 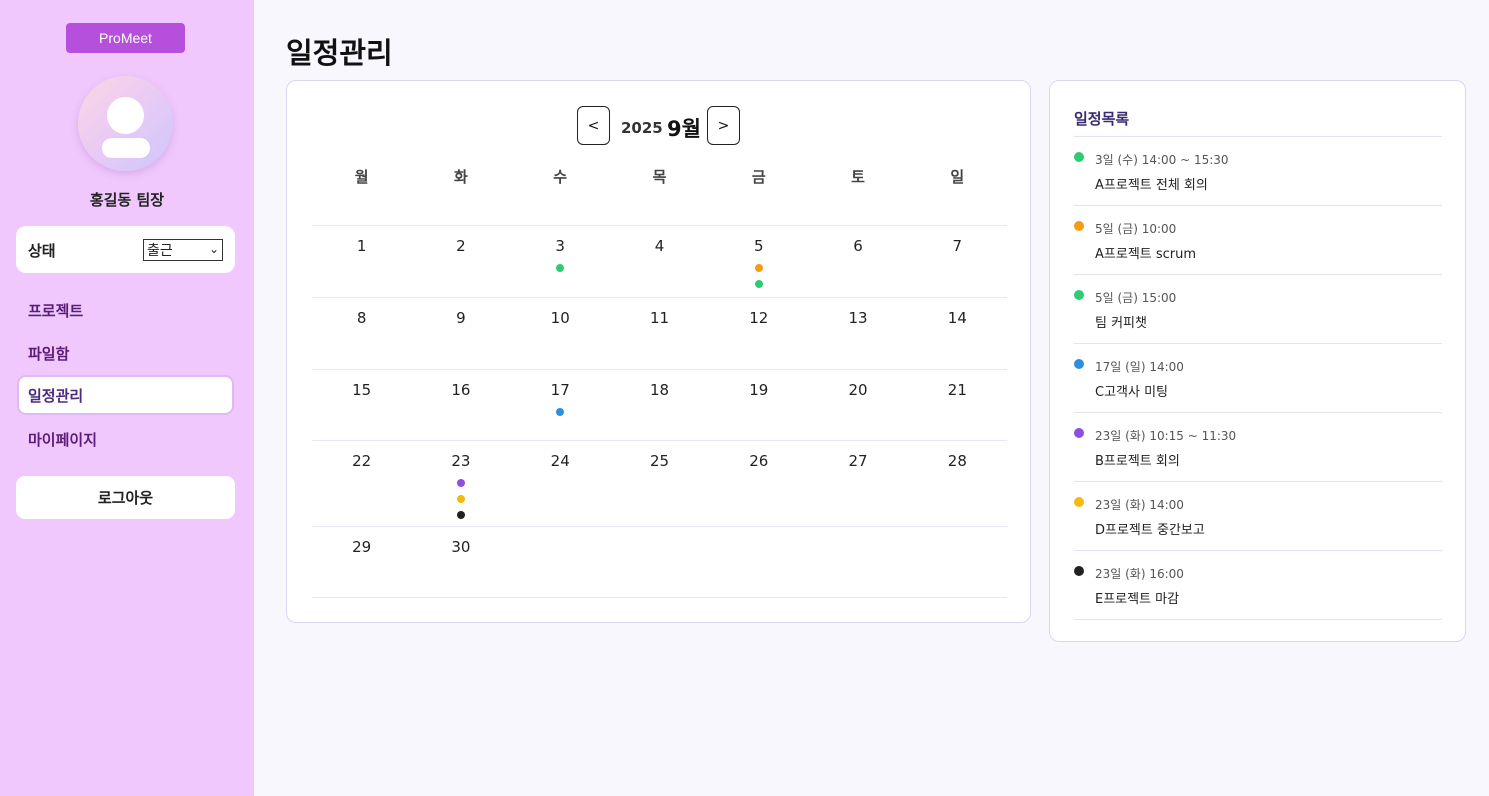 I want to click on event-time: 23일 (화) 10:15 ~ 11:30, so click(x=1166, y=436).